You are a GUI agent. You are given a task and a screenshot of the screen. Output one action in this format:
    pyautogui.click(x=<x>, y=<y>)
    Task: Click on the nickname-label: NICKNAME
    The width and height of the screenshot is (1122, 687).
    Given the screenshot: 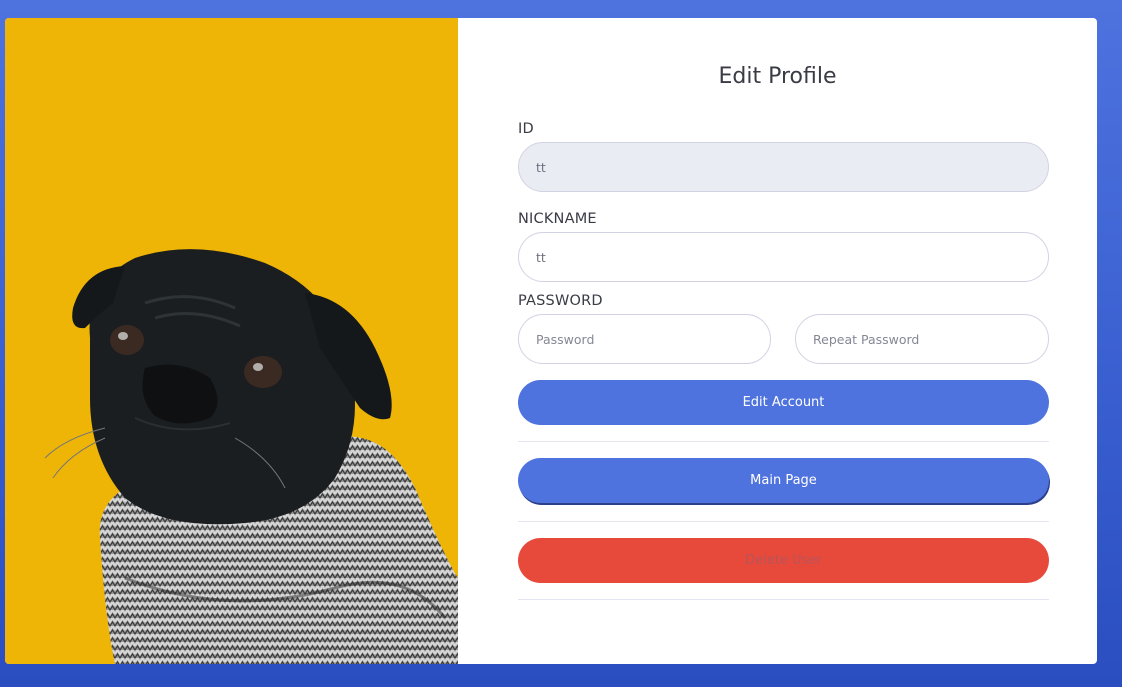 What is the action you would take?
    pyautogui.click(x=557, y=219)
    